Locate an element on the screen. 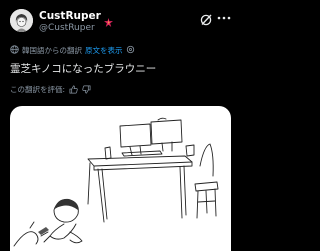 The width and height of the screenshot is (320, 251). author-row: CustRuper is located at coordinates (76, 18).